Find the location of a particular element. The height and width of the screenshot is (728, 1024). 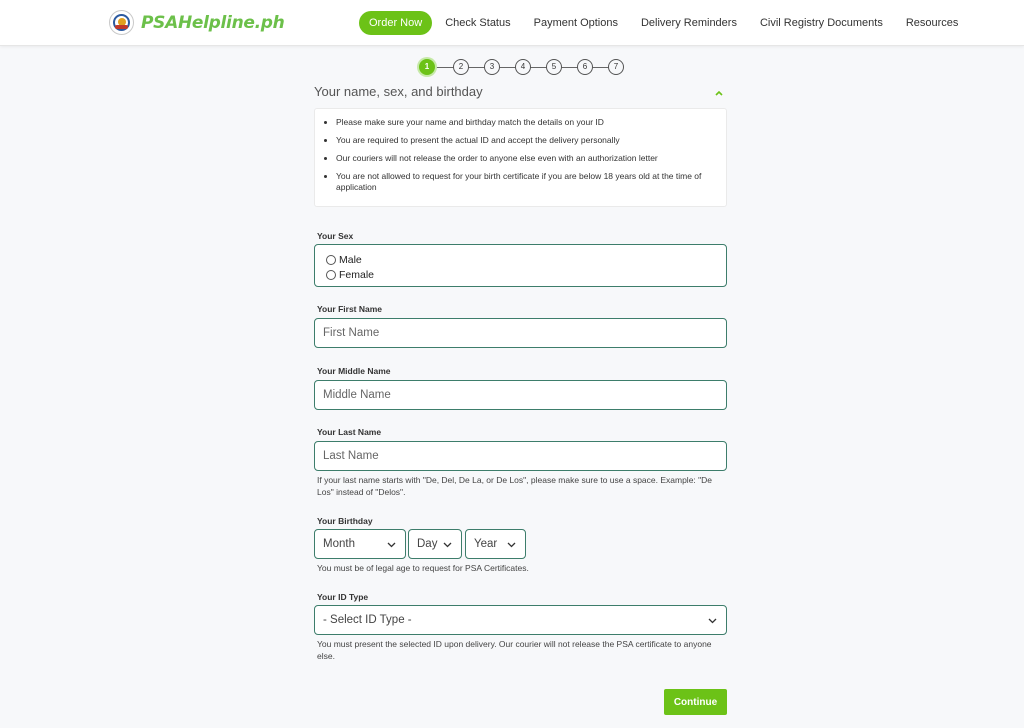

step-5: 5 is located at coordinates (554, 67).